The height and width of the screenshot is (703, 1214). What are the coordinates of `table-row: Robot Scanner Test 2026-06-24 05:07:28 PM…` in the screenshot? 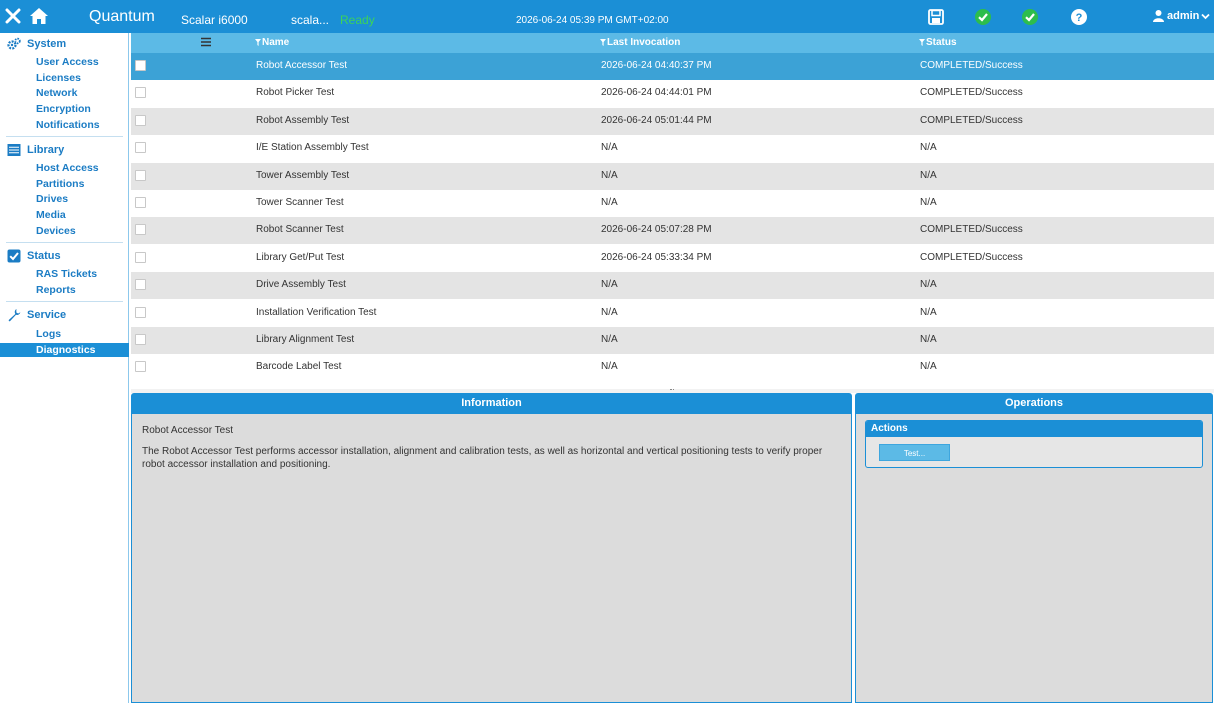 It's located at (672, 231).